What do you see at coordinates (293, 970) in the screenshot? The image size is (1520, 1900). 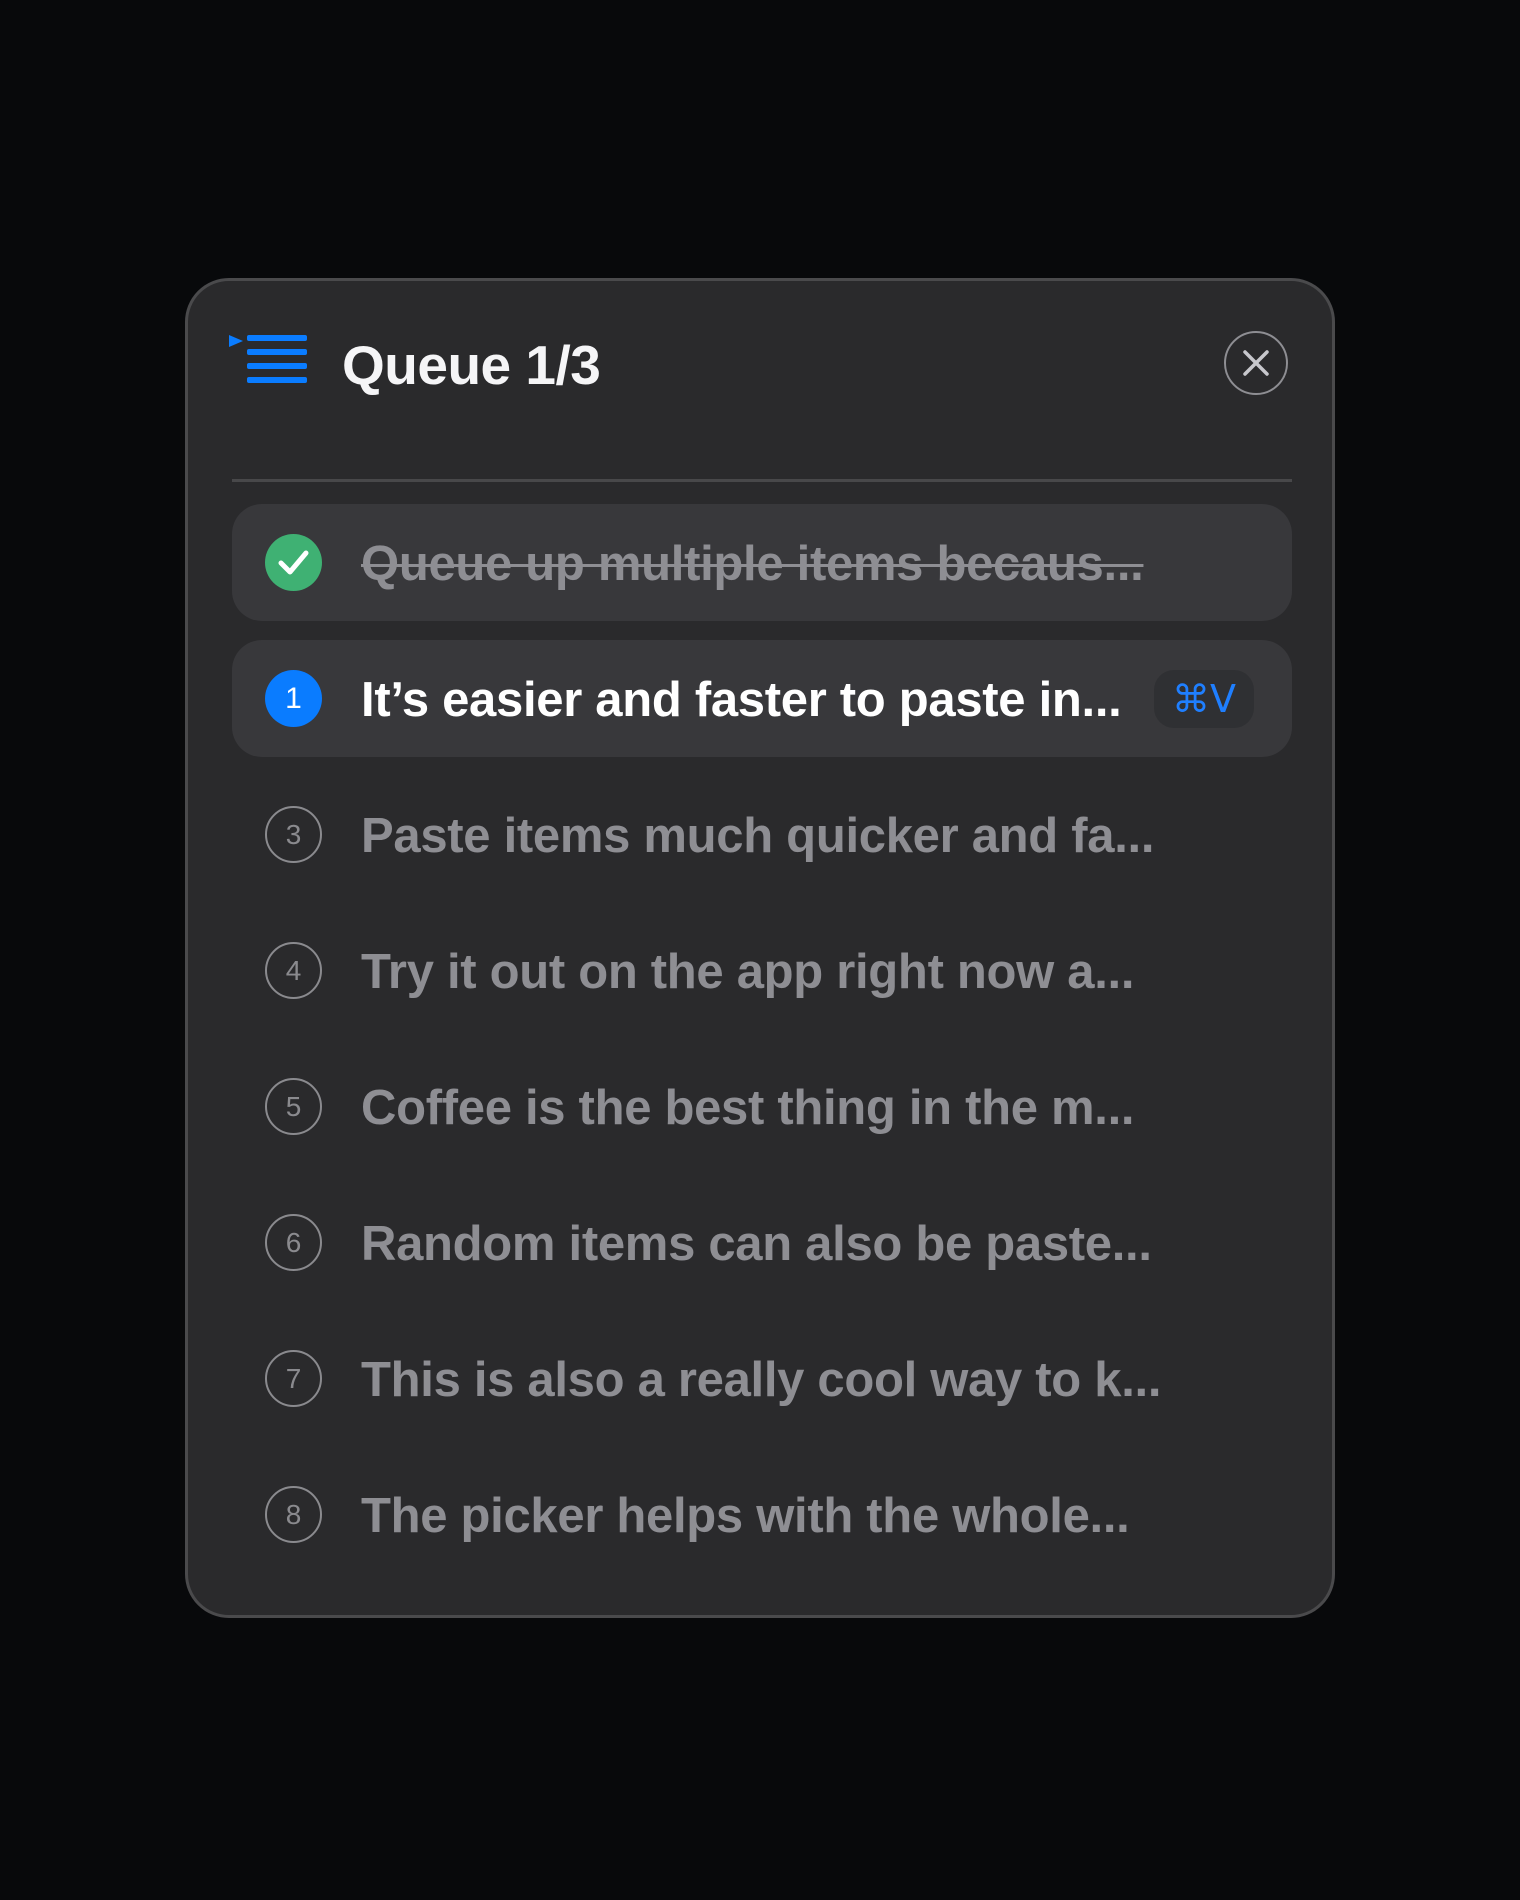 I see `queue-item-number: 4` at bounding box center [293, 970].